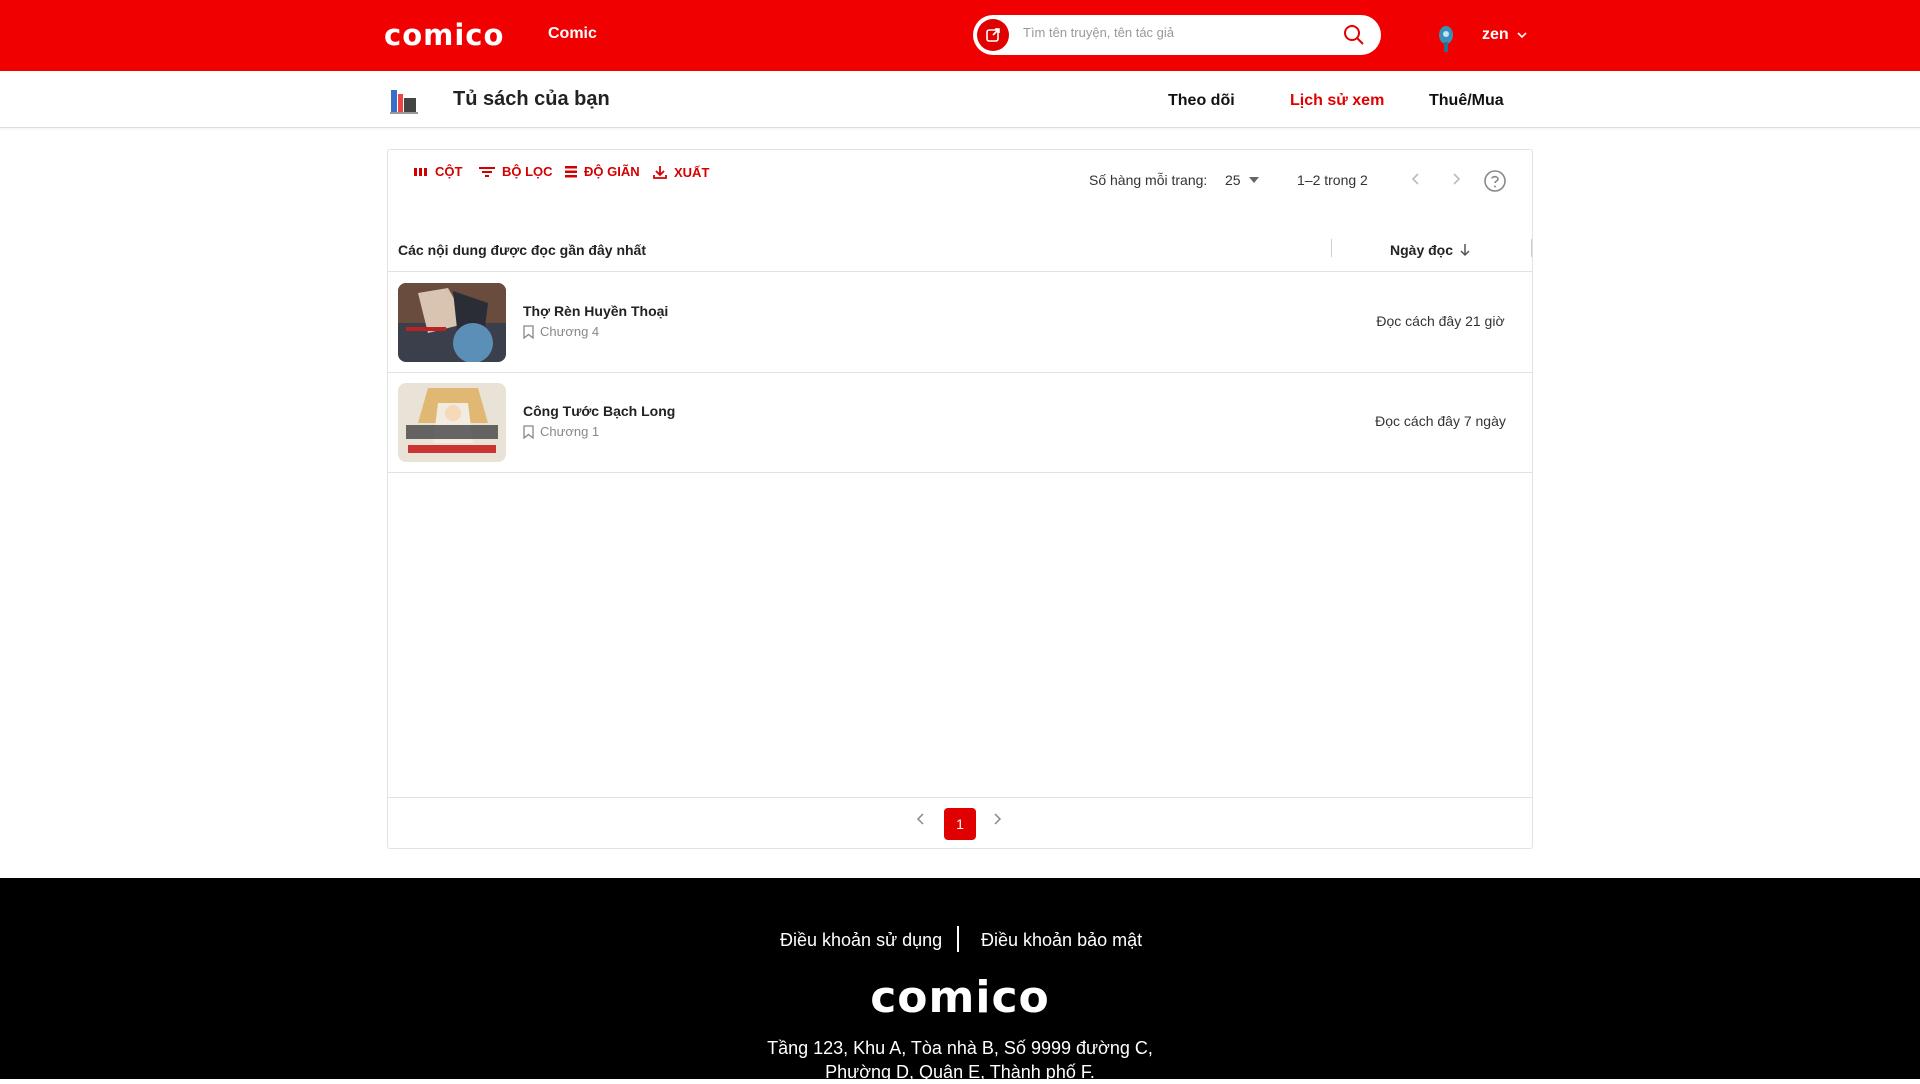  Describe the element at coordinates (1465, 250) in the screenshot. I see `arrow-down-icon` at that location.